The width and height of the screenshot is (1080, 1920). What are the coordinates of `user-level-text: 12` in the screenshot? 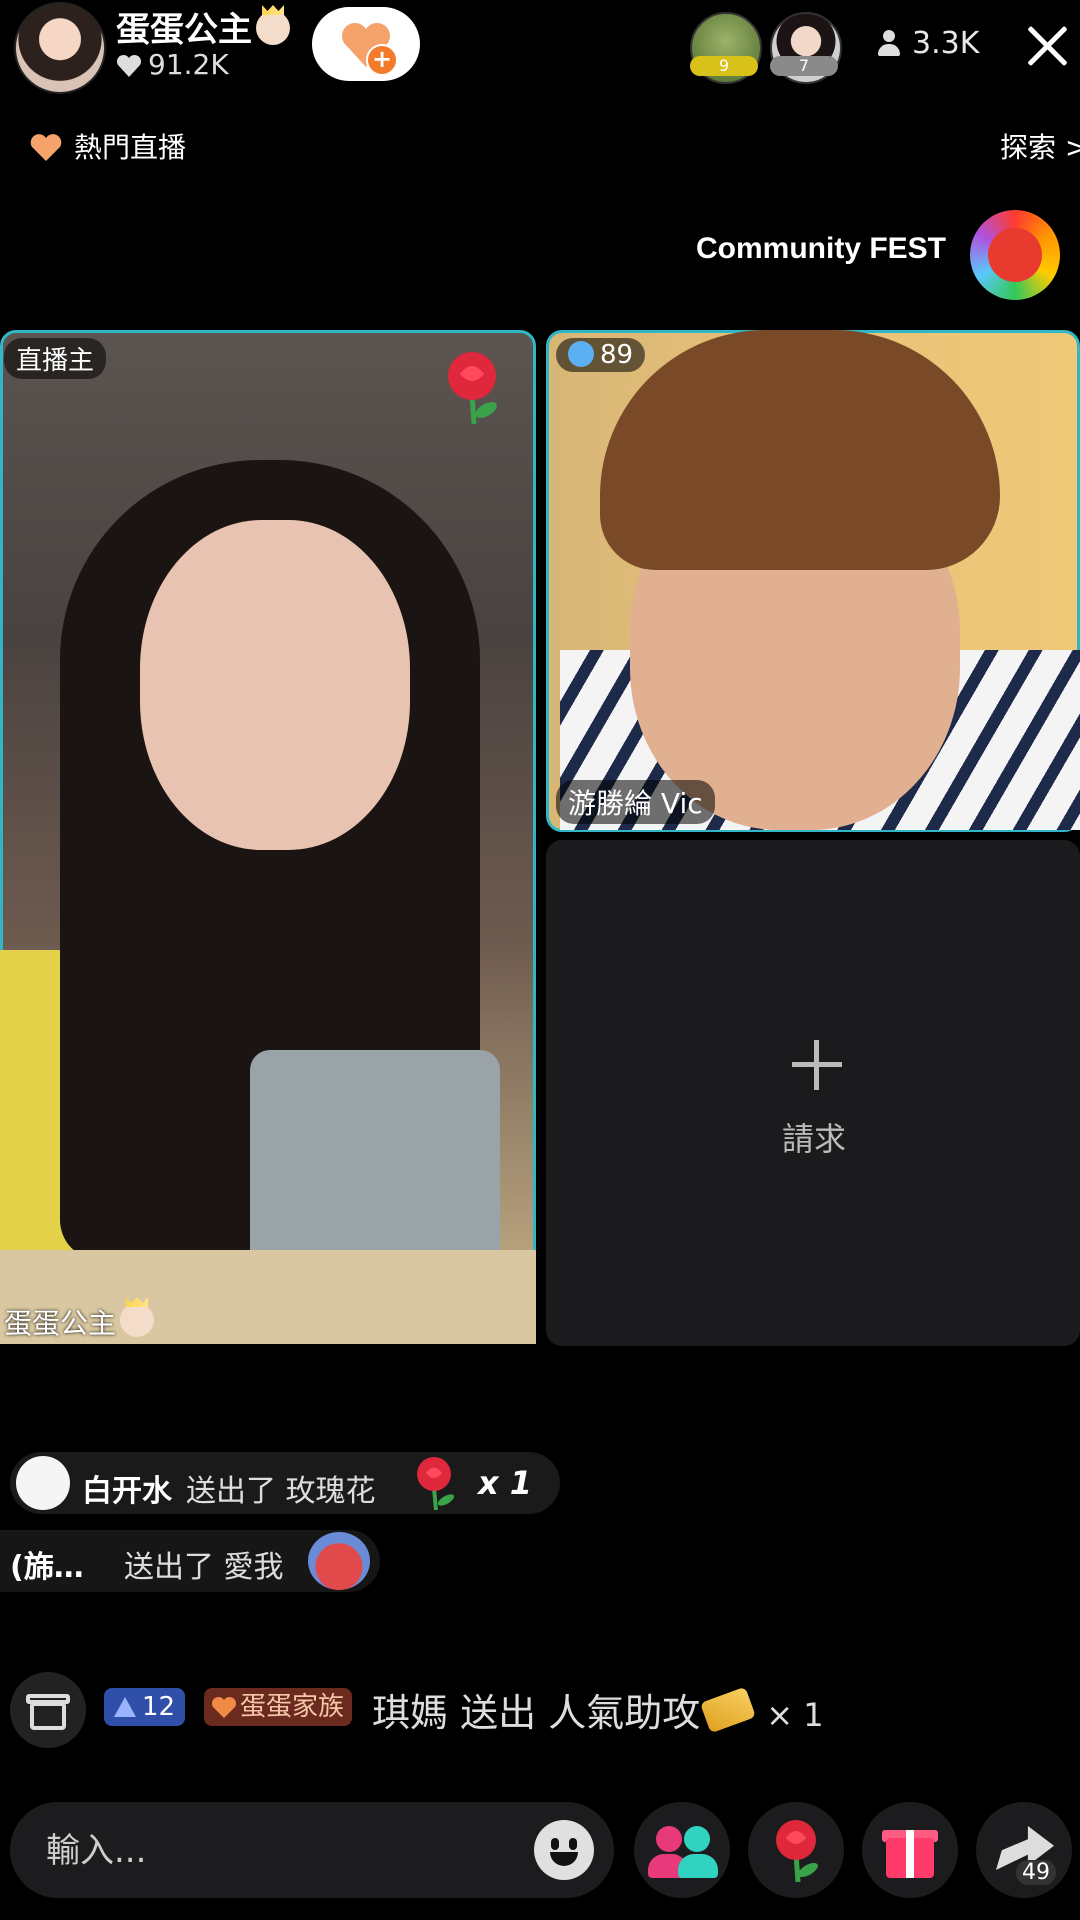 It's located at (159, 1707).